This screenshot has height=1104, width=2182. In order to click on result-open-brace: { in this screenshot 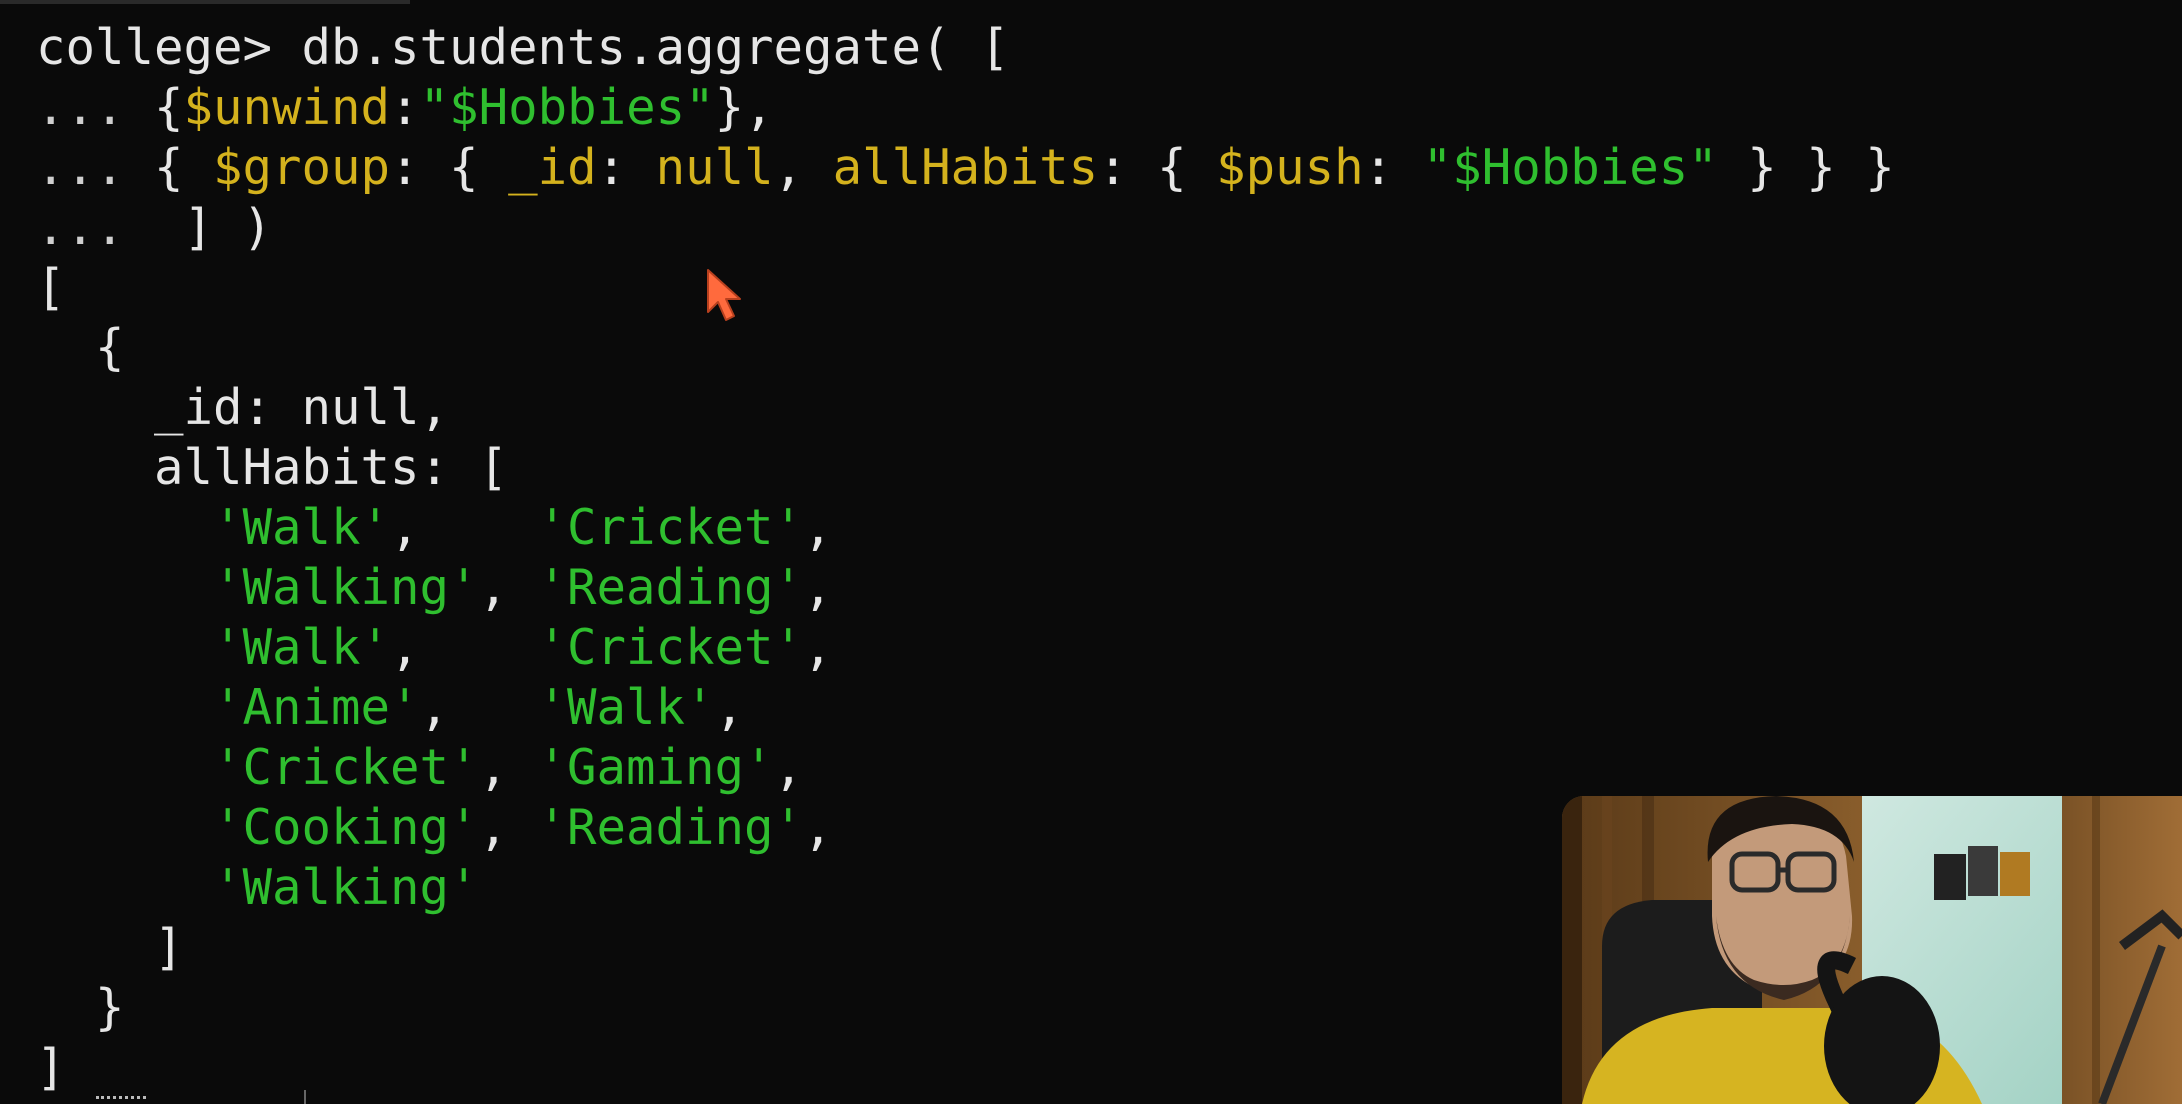, I will do `click(110, 347)`.